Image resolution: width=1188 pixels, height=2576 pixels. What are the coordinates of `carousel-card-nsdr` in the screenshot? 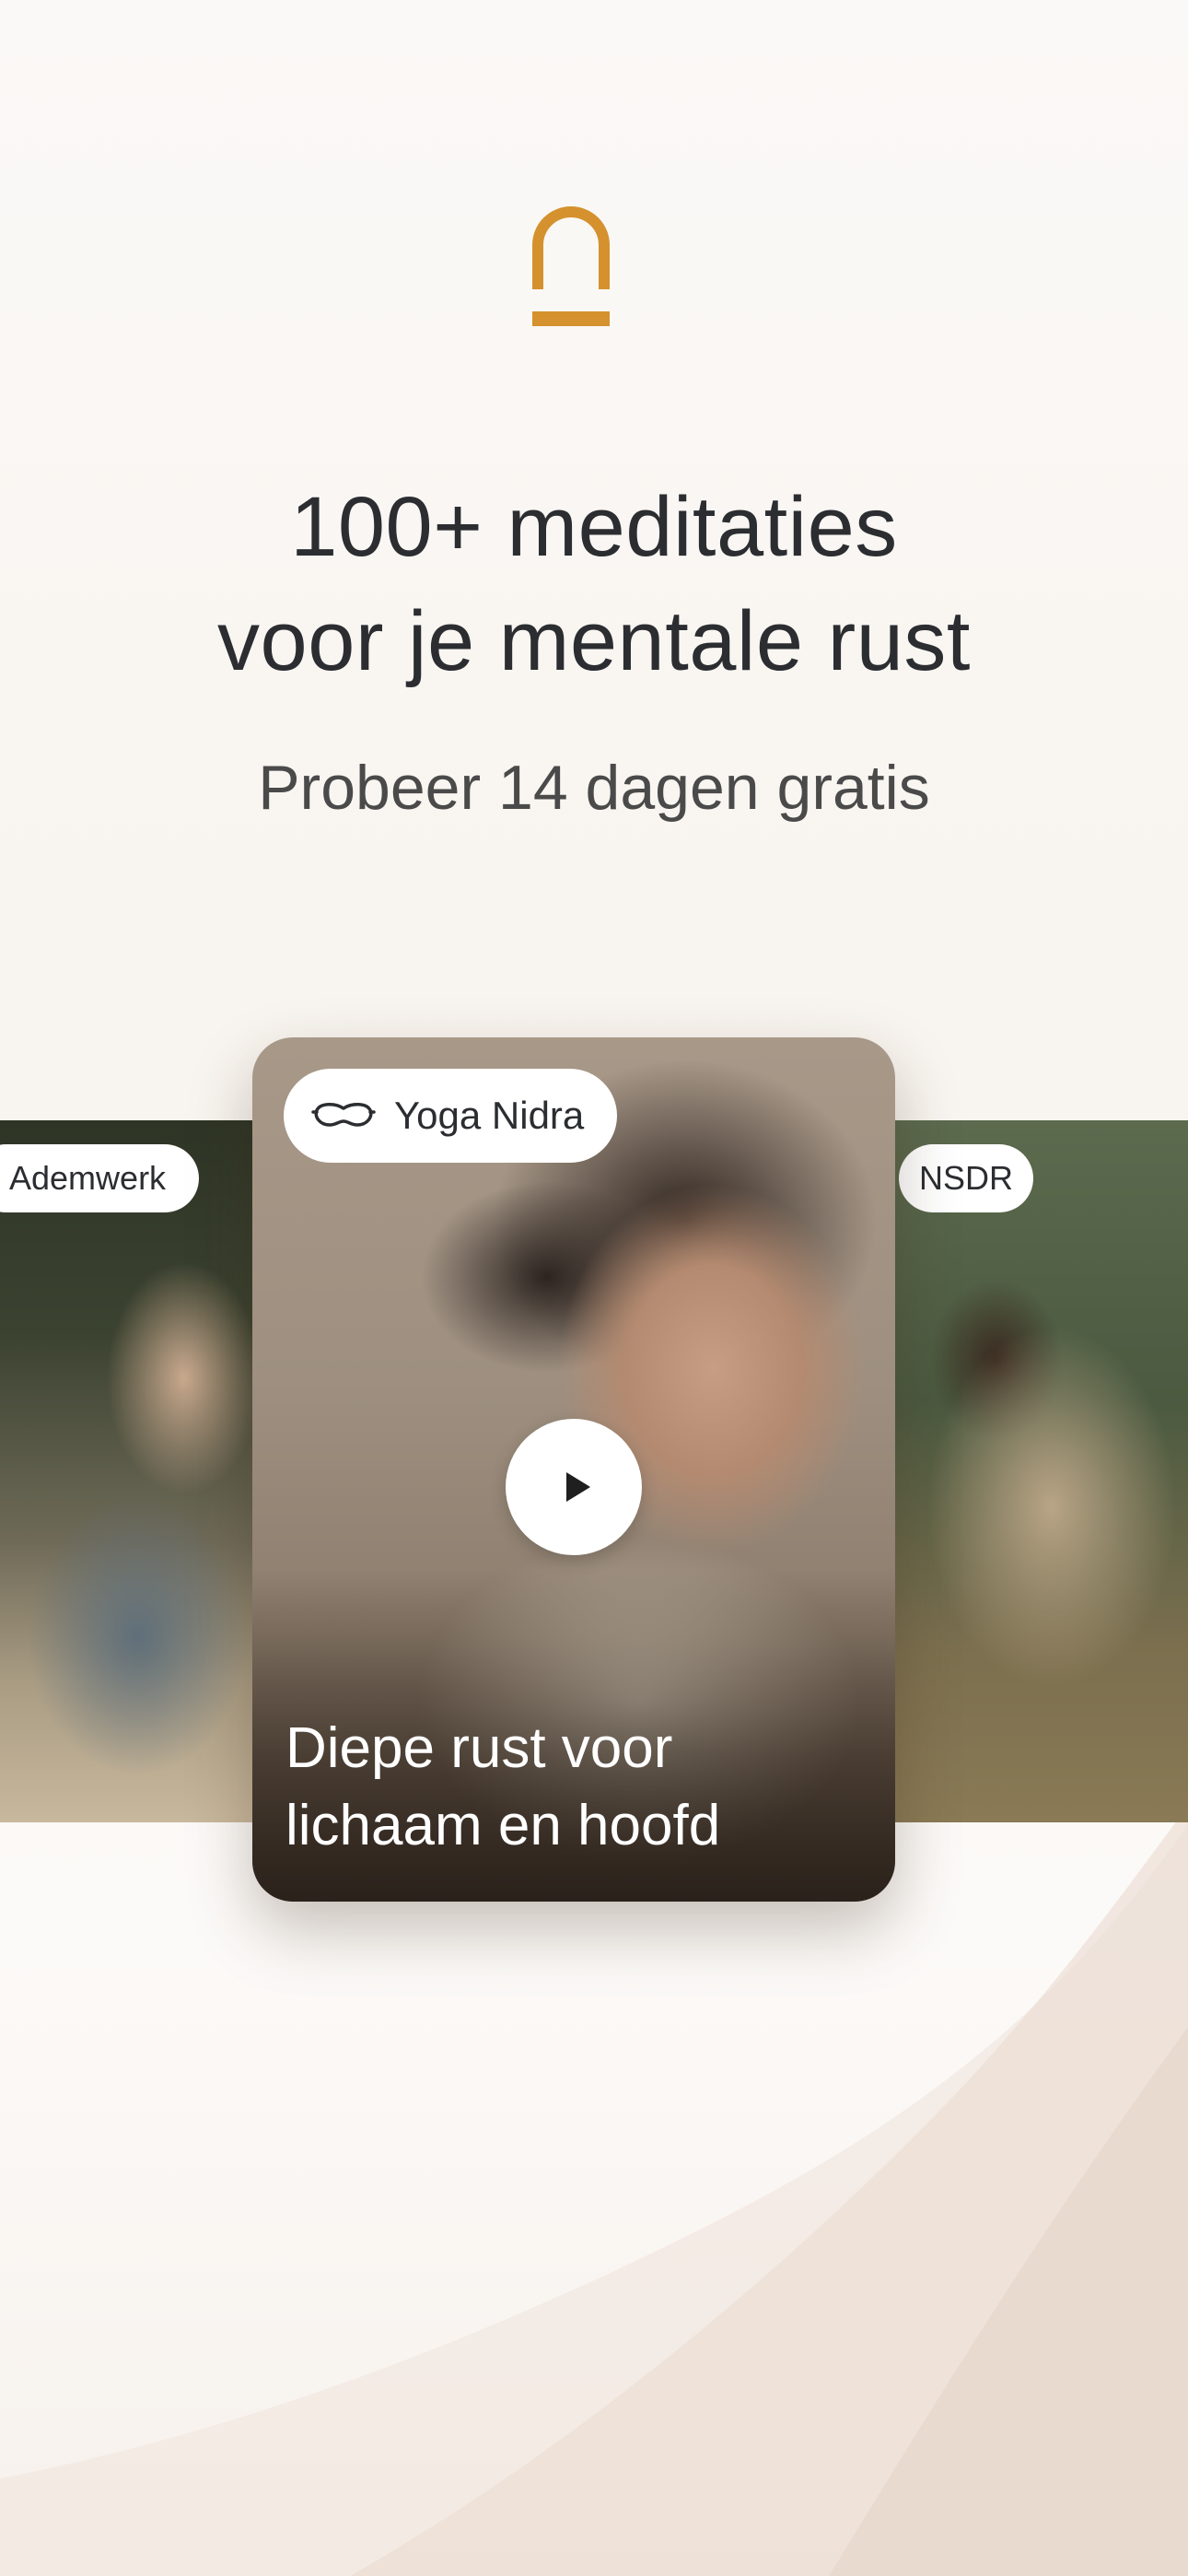 It's located at (1041, 1471).